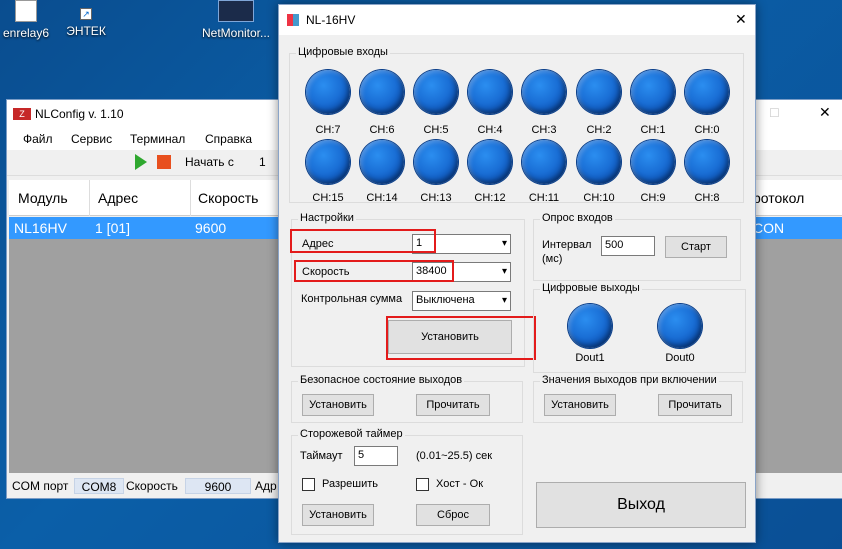 This screenshot has height=549, width=842. I want to click on play-icon, so click(141, 162).